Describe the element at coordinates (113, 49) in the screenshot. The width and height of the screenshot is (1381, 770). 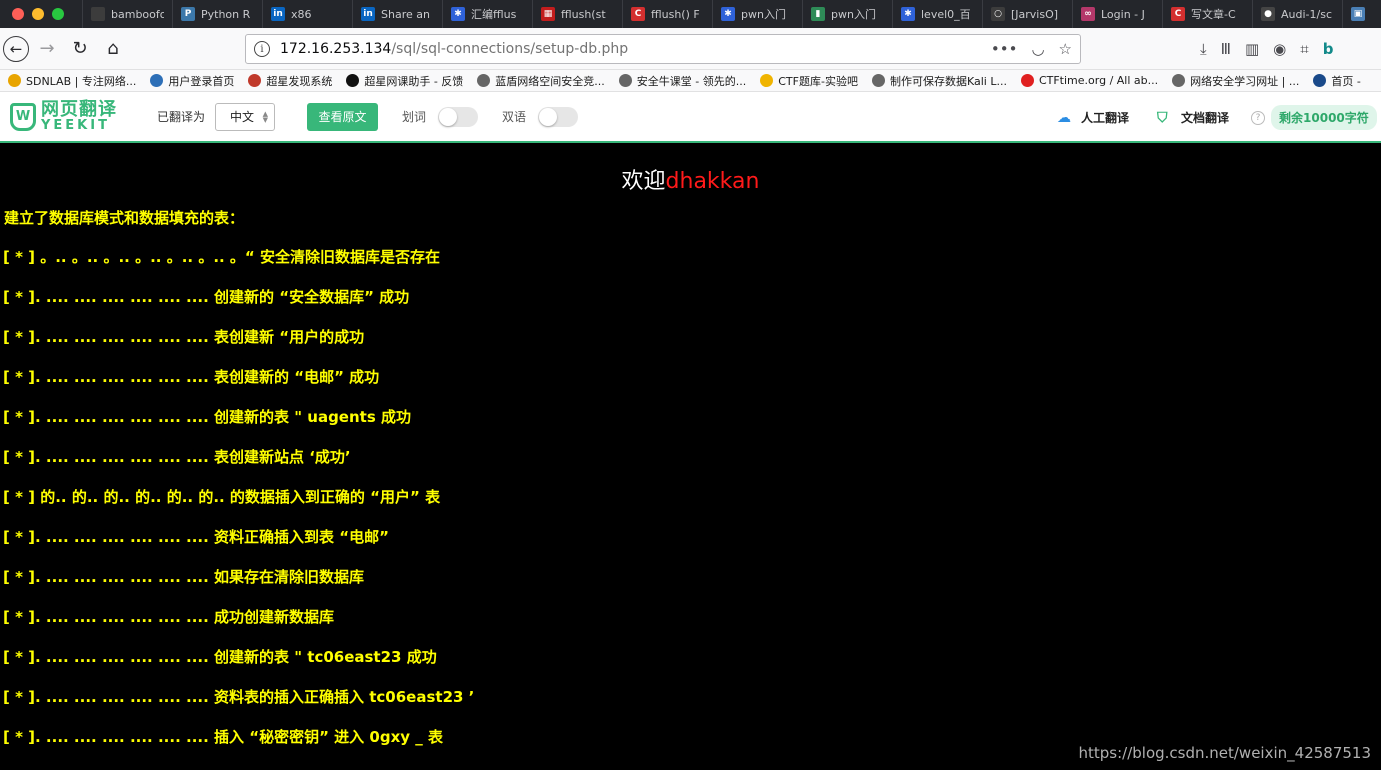
I see `home-button: ⌂` at that location.